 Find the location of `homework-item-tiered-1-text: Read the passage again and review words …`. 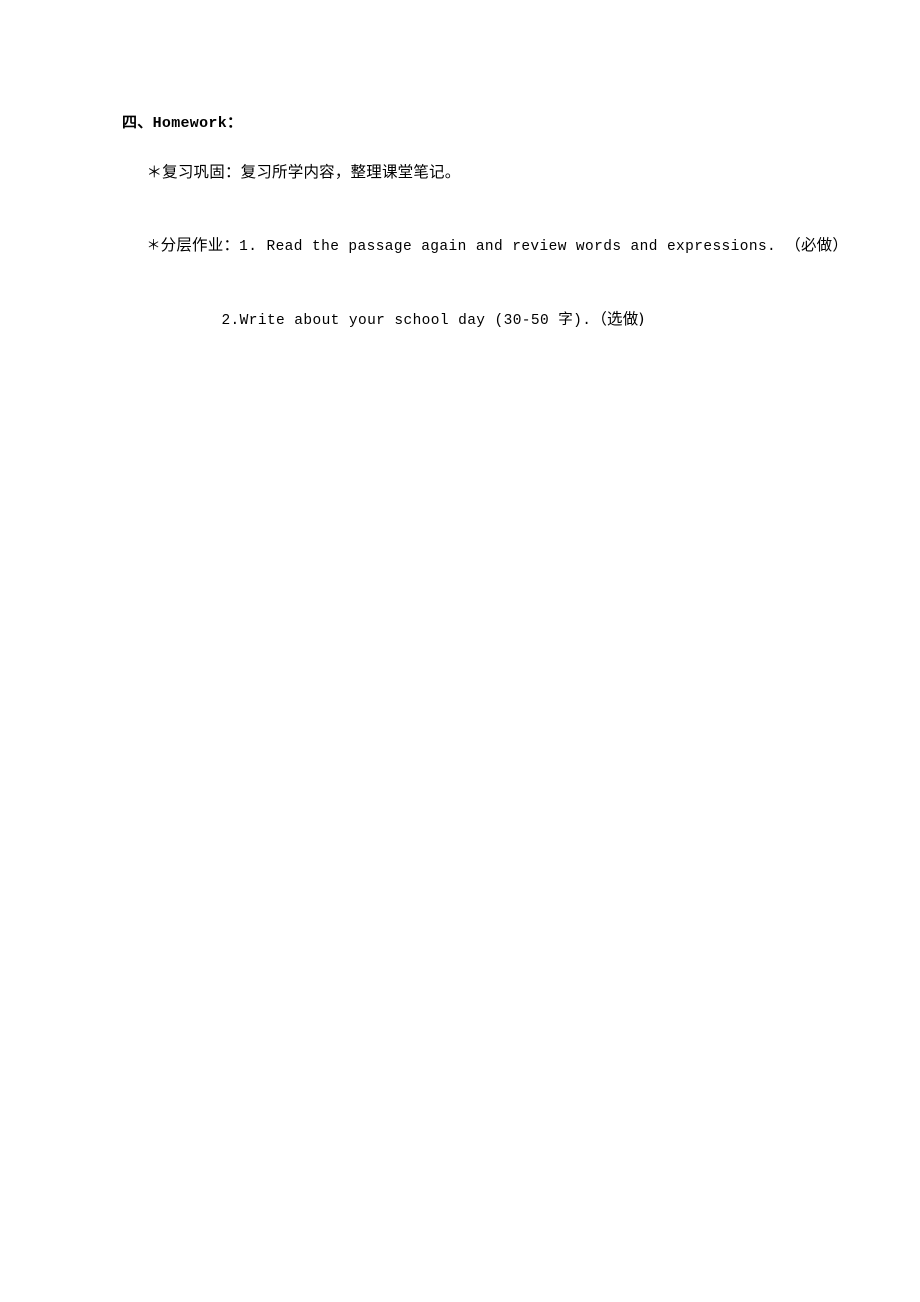

homework-item-tiered-1-text: Read the passage again and review words … is located at coordinates (526, 247).